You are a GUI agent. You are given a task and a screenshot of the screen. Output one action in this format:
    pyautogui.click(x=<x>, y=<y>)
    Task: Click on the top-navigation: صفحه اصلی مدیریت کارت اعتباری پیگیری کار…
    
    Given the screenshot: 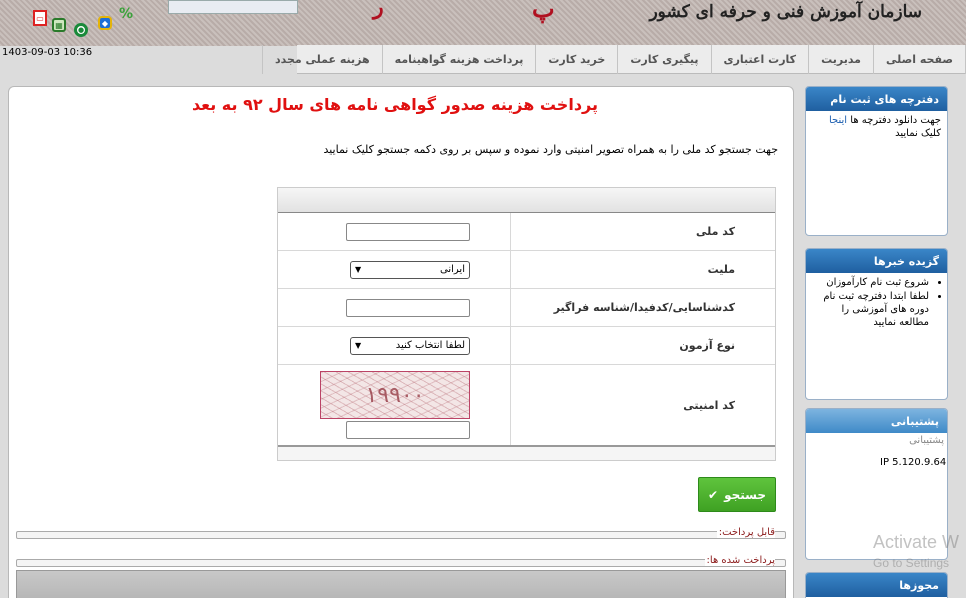 What is the action you would take?
    pyautogui.click(x=613, y=59)
    